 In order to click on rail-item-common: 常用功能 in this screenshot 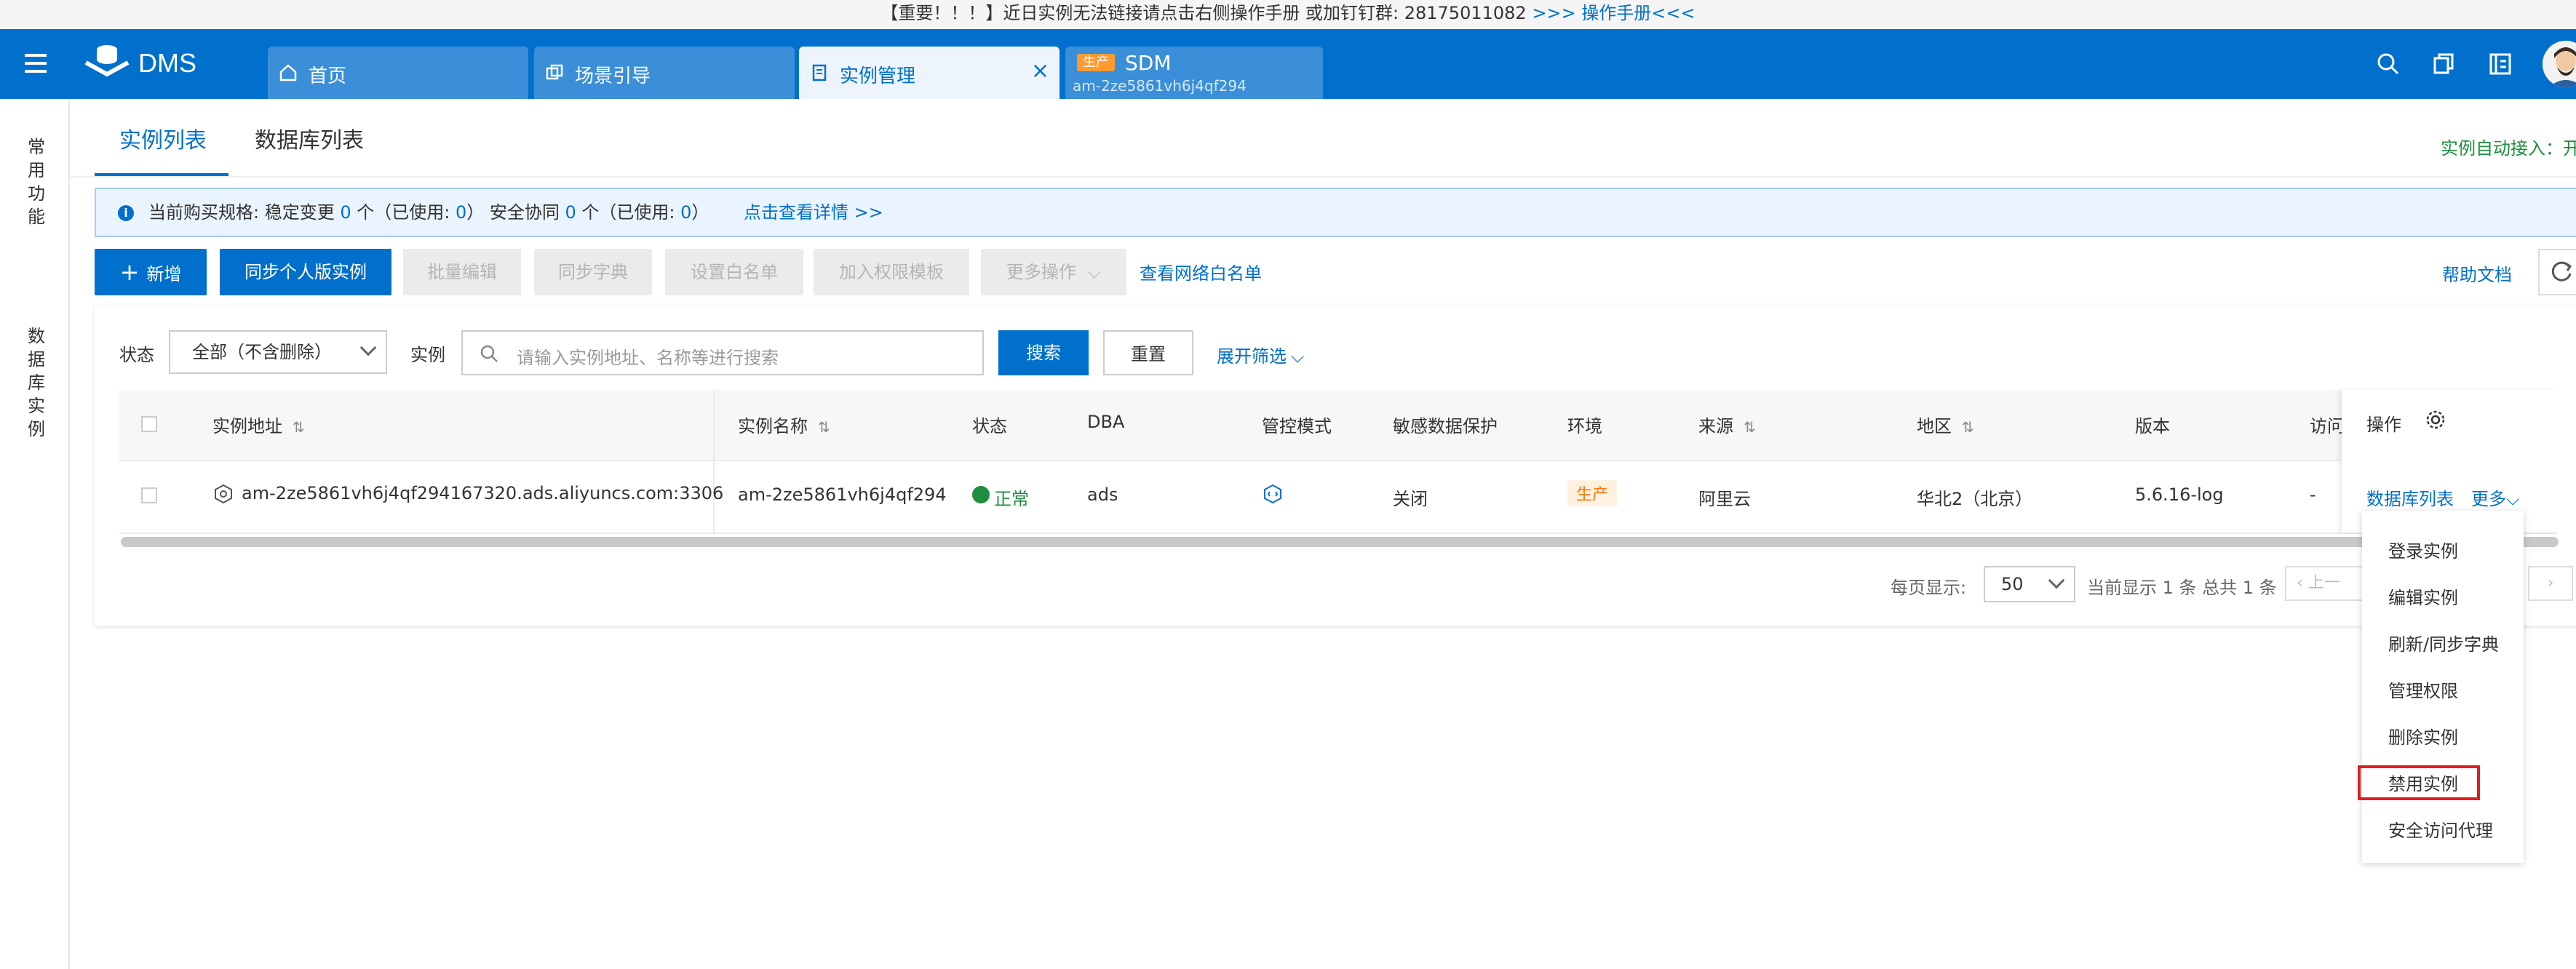, I will do `click(36, 182)`.